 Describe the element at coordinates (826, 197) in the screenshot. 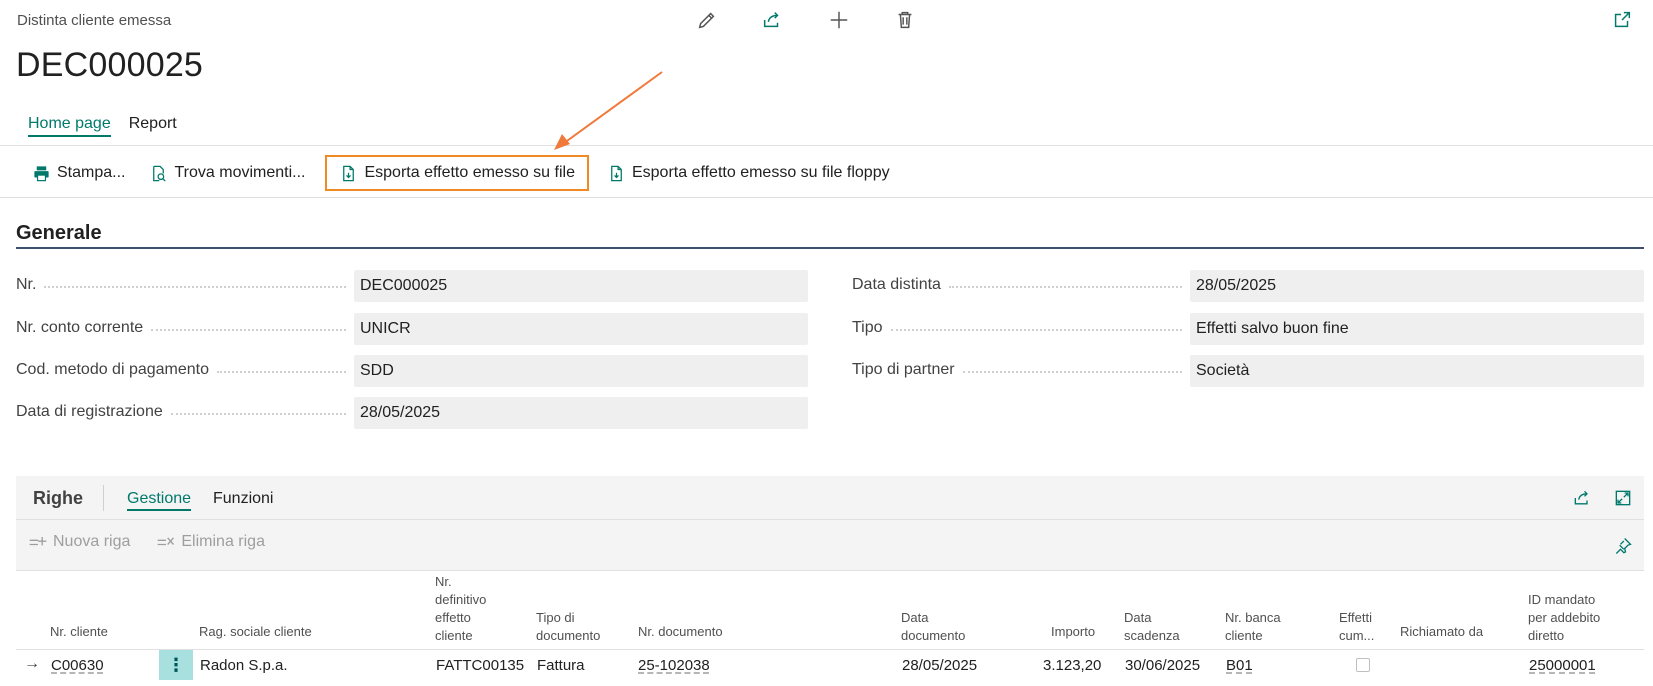

I see `action-bar-divider` at that location.